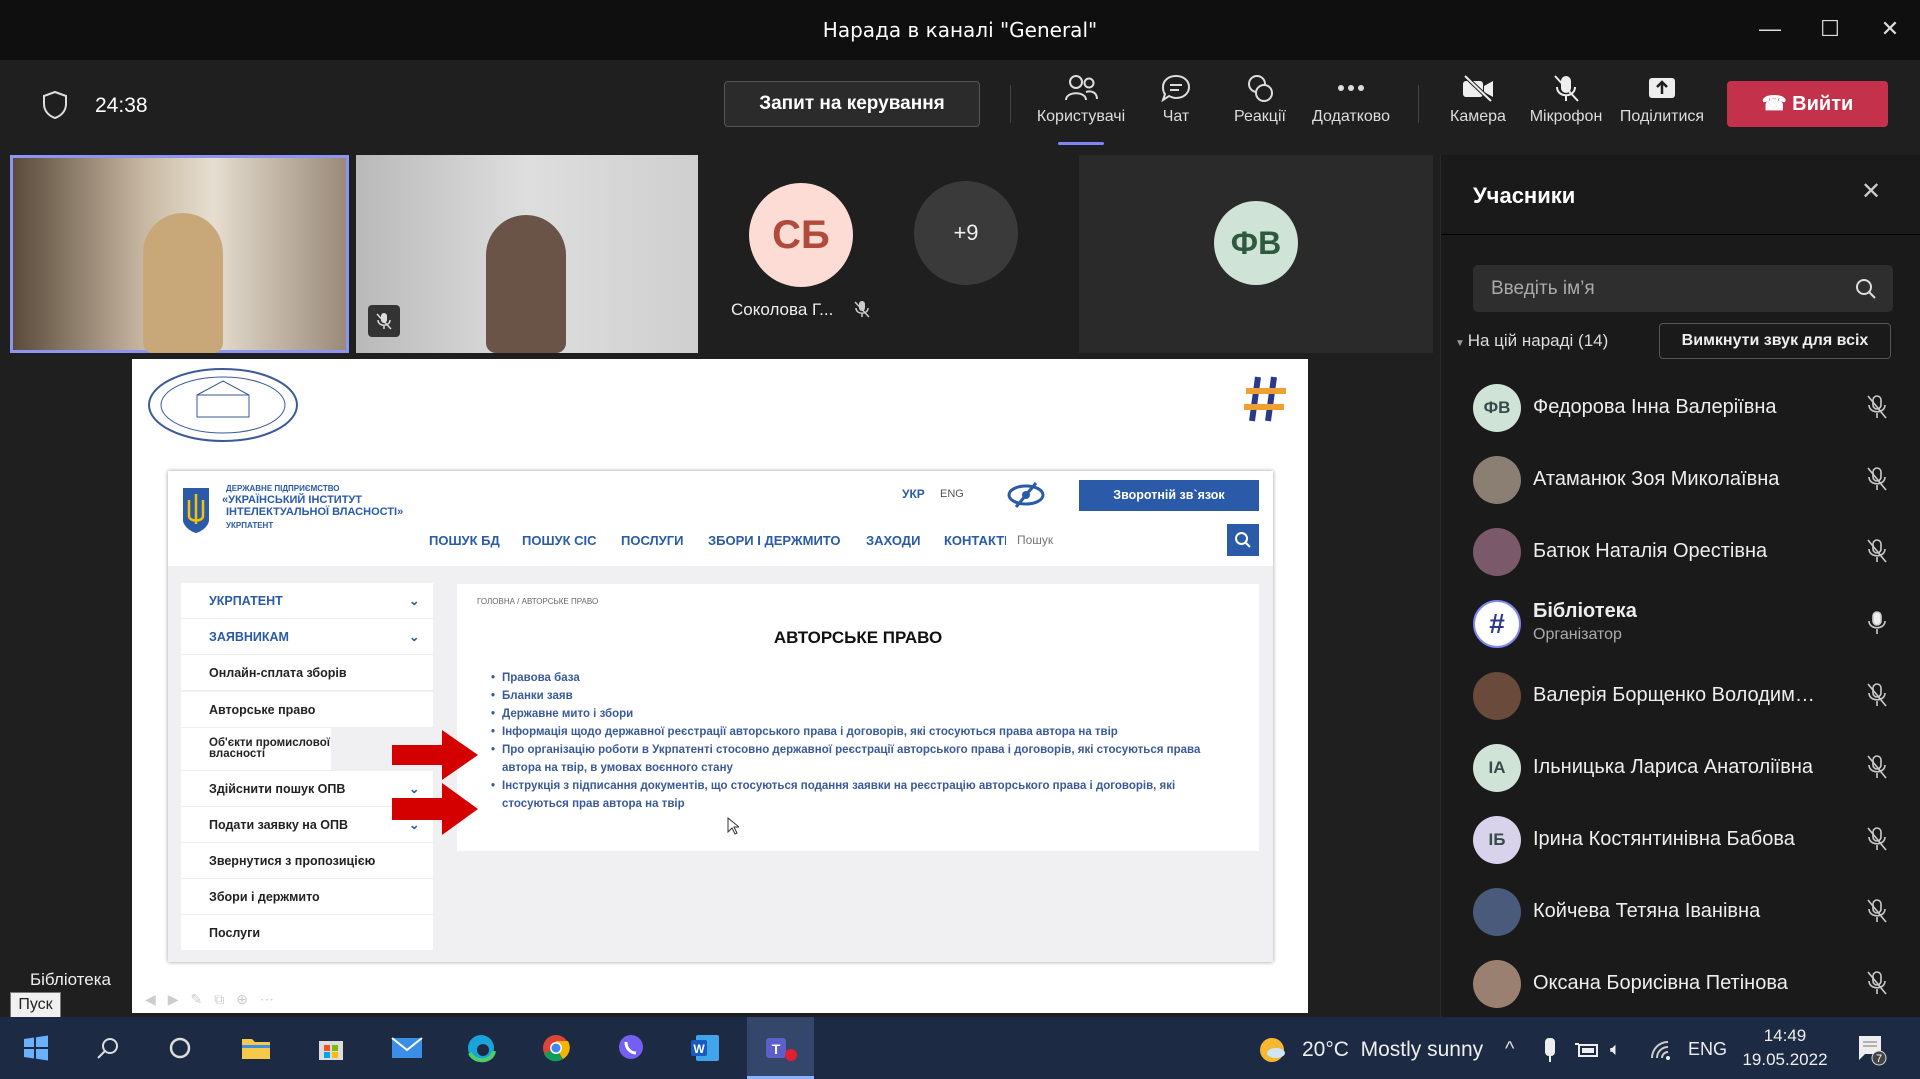 The width and height of the screenshot is (1920, 1079). What do you see at coordinates (1785, 1035) in the screenshot?
I see `clock-time: 14:49` at bounding box center [1785, 1035].